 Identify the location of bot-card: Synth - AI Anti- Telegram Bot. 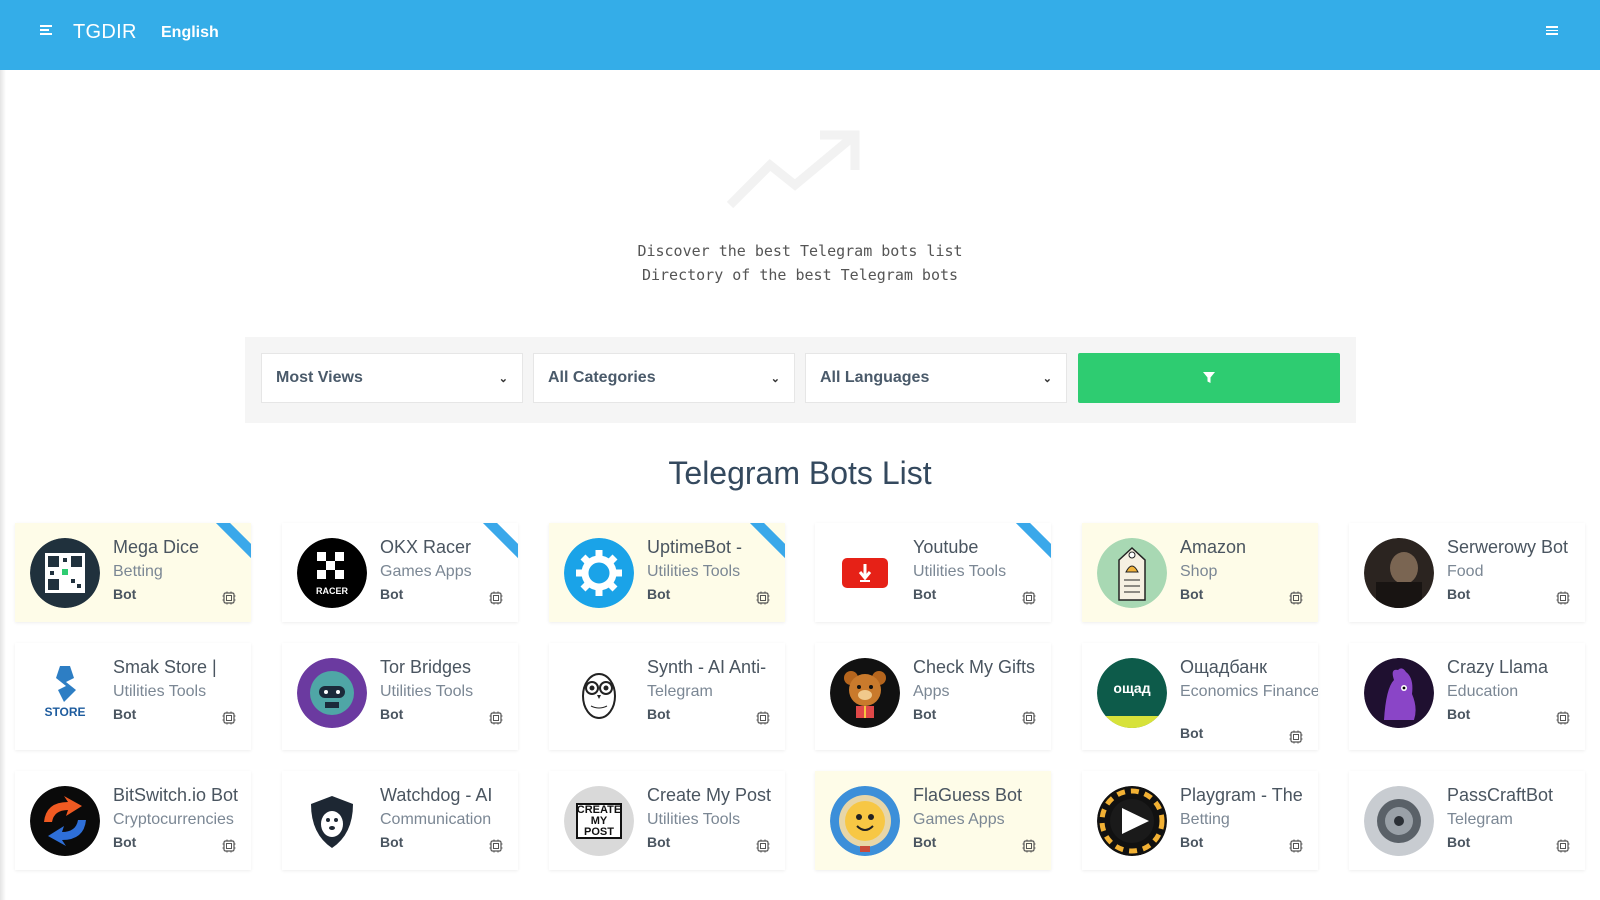
(667, 696).